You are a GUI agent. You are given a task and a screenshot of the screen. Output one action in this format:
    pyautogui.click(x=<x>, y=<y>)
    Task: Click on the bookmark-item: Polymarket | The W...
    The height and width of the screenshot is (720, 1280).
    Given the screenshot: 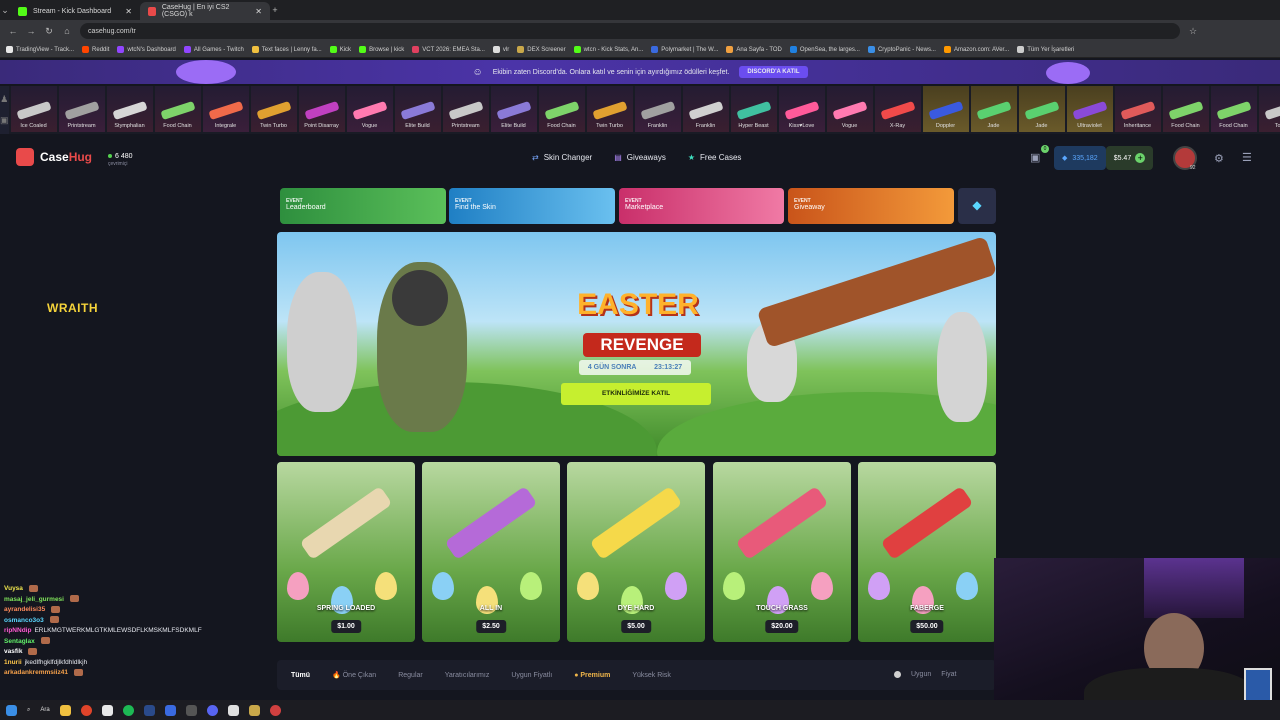 What is the action you would take?
    pyautogui.click(x=684, y=49)
    